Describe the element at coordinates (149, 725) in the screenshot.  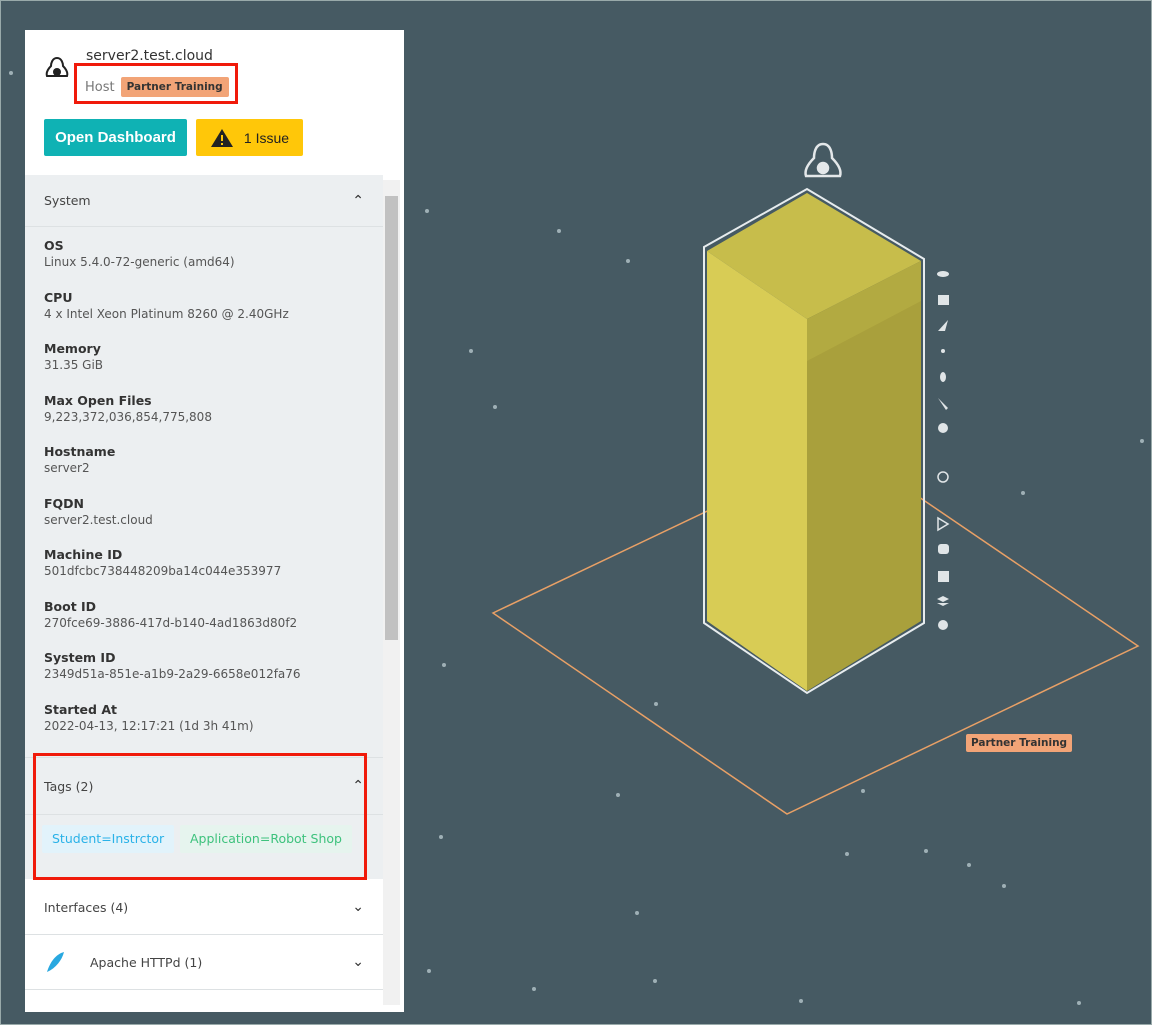
I see `field-value: 2022-04-13, 12:17:21 (1d 3h 41m)` at that location.